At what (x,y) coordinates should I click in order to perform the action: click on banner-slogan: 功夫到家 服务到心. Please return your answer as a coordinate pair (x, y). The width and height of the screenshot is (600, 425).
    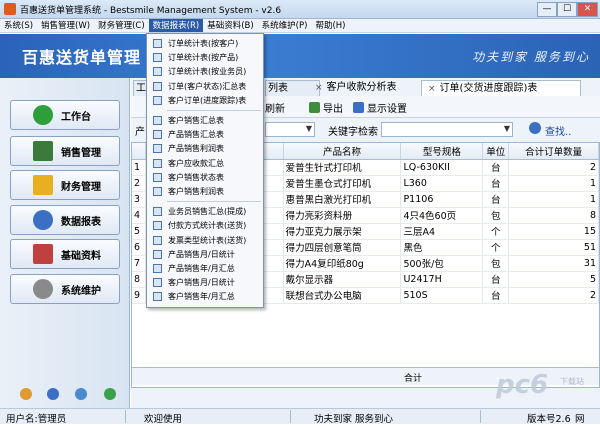
    Looking at the image, I should click on (531, 57).